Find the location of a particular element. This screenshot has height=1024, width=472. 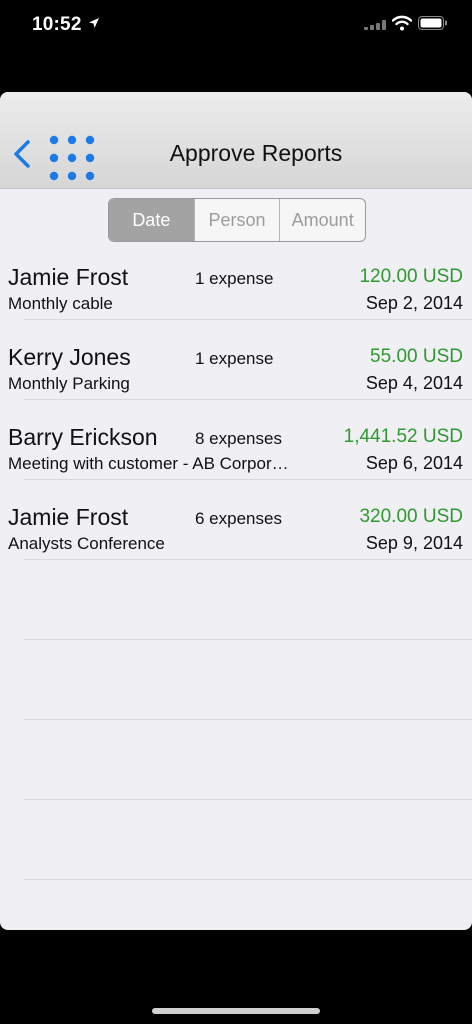

report-date: Sep 6, 2014 is located at coordinates (414, 463).